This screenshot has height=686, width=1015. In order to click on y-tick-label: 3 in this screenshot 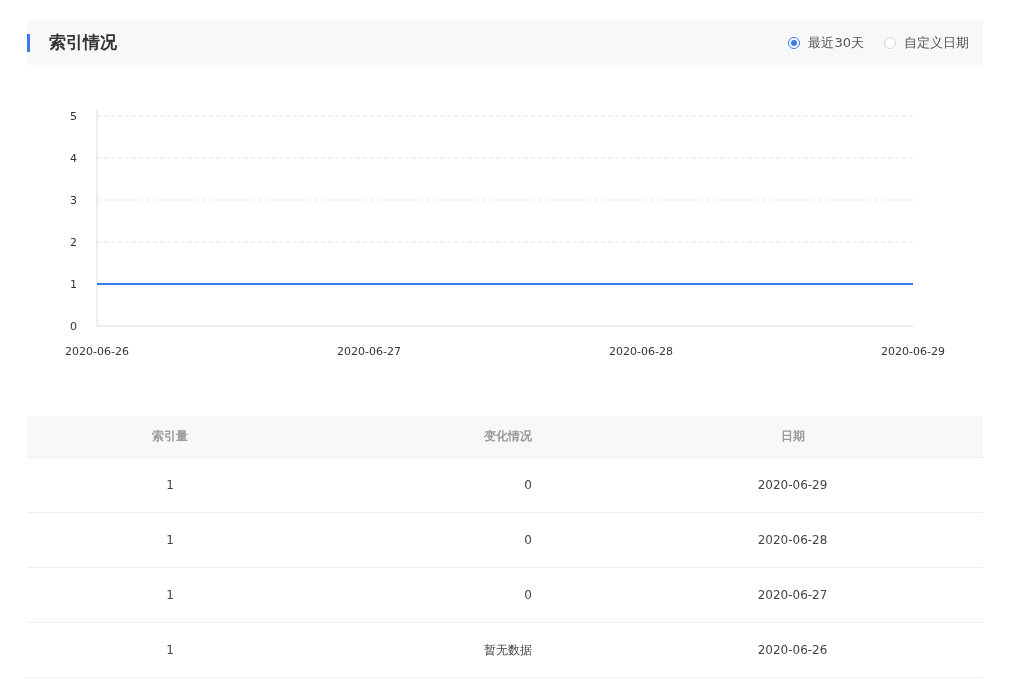, I will do `click(73, 200)`.